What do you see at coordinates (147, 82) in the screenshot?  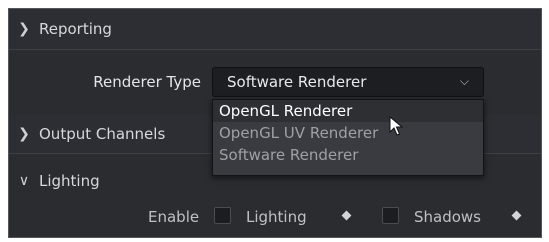 I see `renderer-type-label: Renderer Type` at bounding box center [147, 82].